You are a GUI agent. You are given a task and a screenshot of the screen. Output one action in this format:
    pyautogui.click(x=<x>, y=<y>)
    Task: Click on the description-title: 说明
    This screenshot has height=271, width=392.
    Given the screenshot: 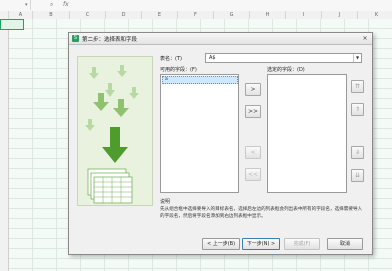 What is the action you would take?
    pyautogui.click(x=165, y=202)
    